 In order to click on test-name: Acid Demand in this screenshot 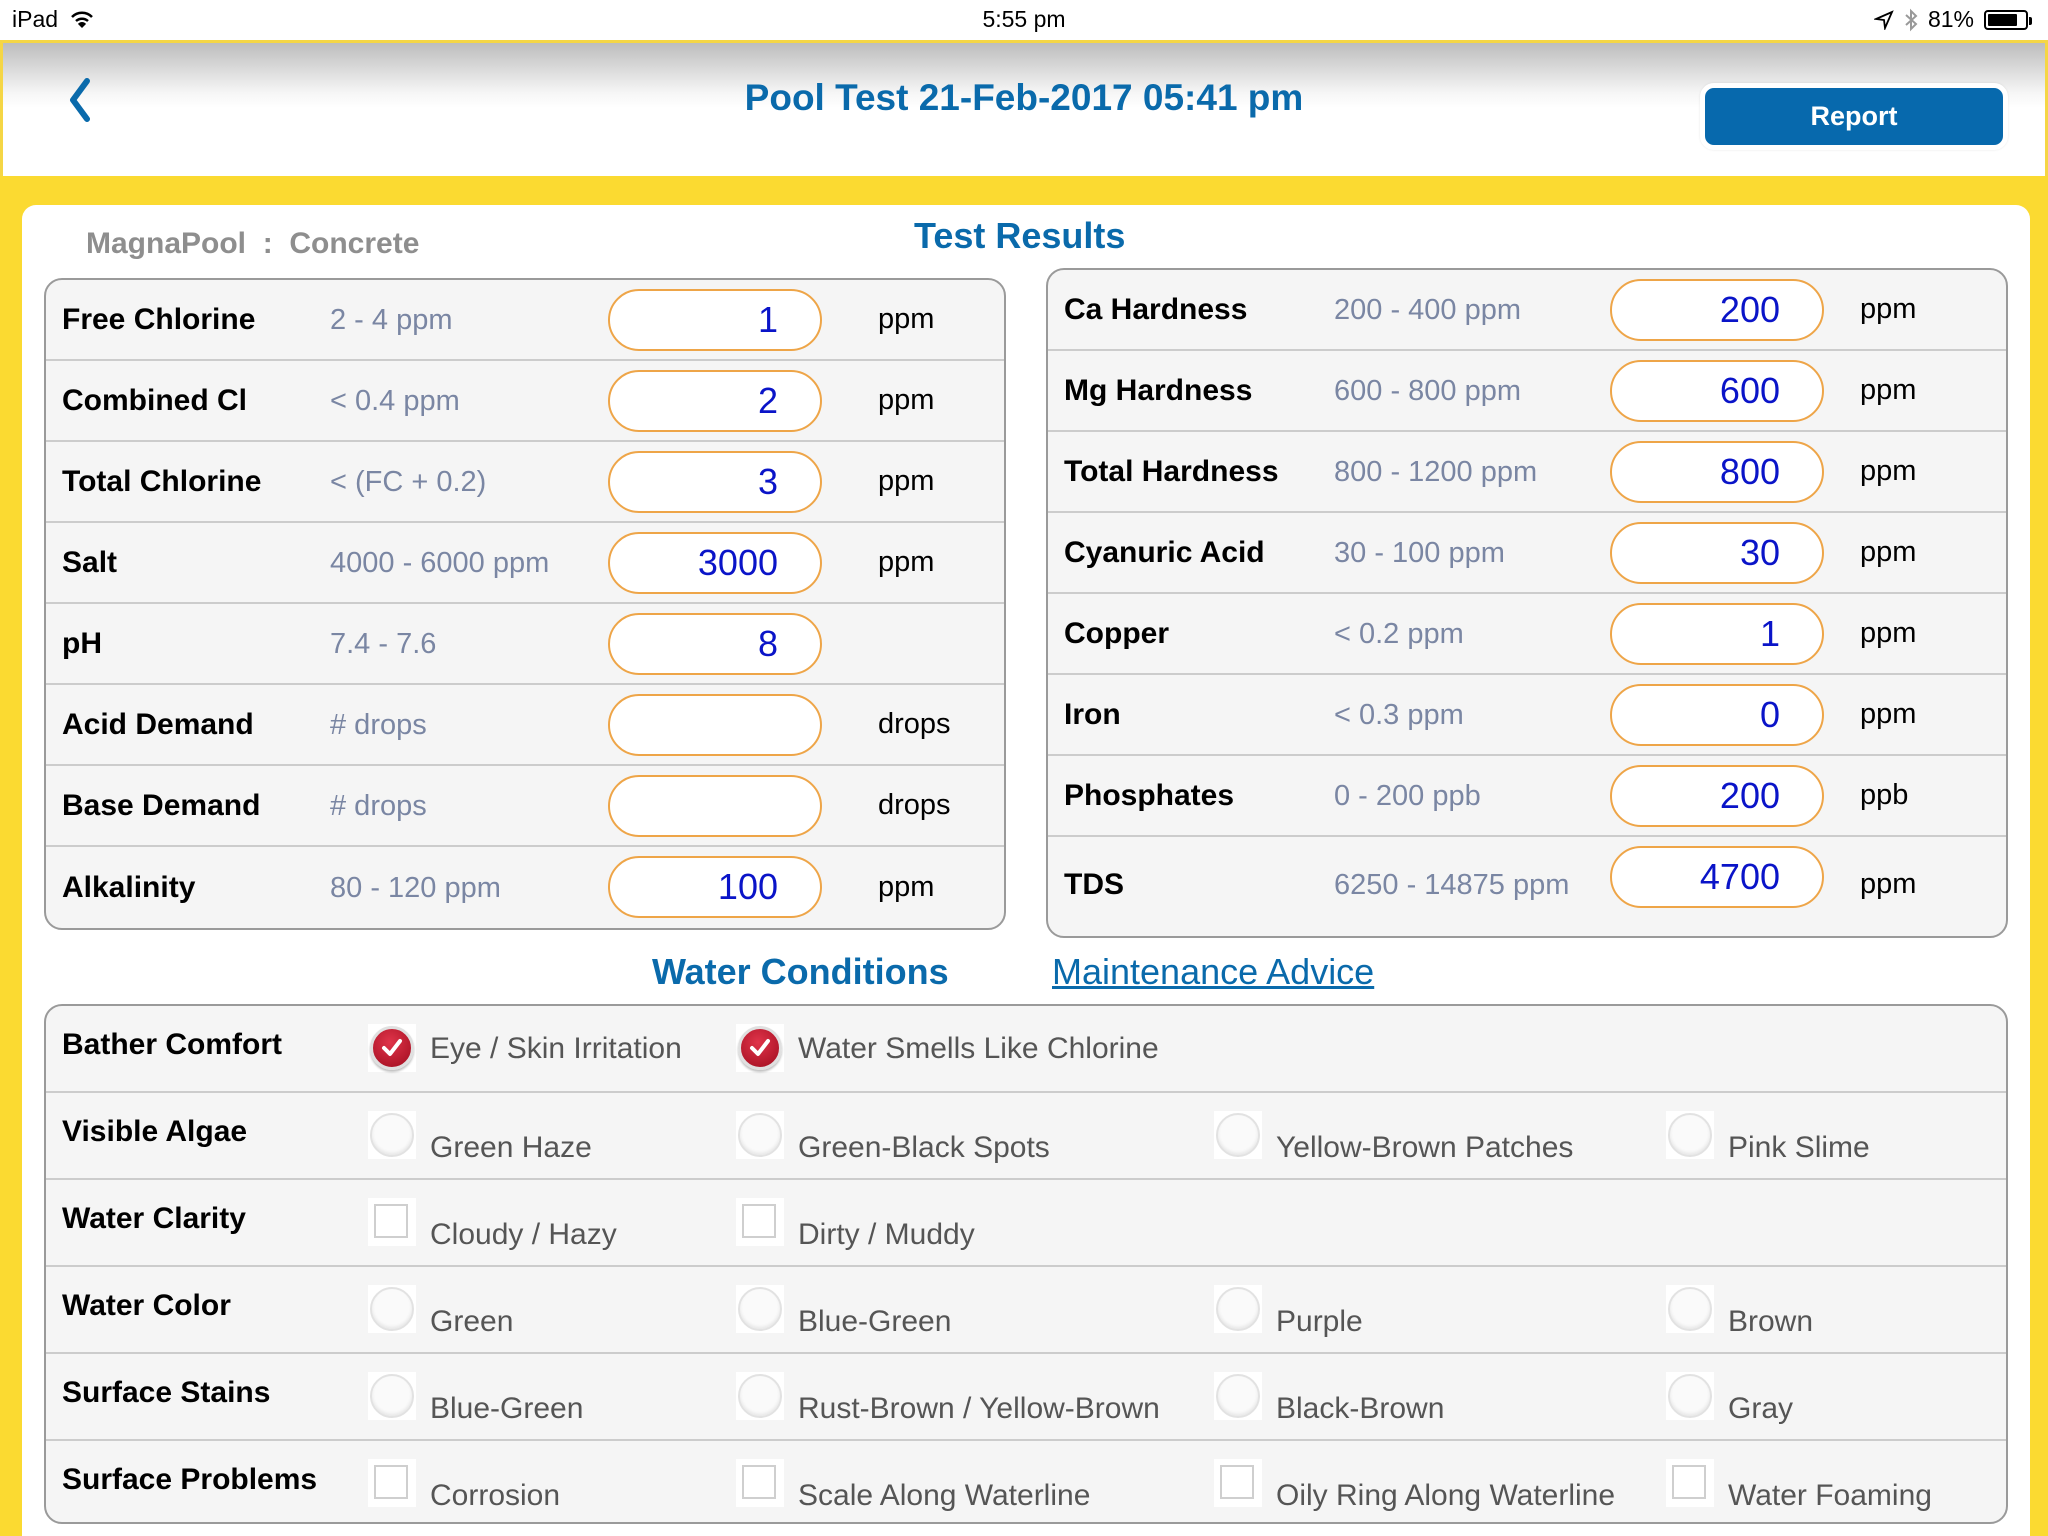, I will do `click(158, 724)`.